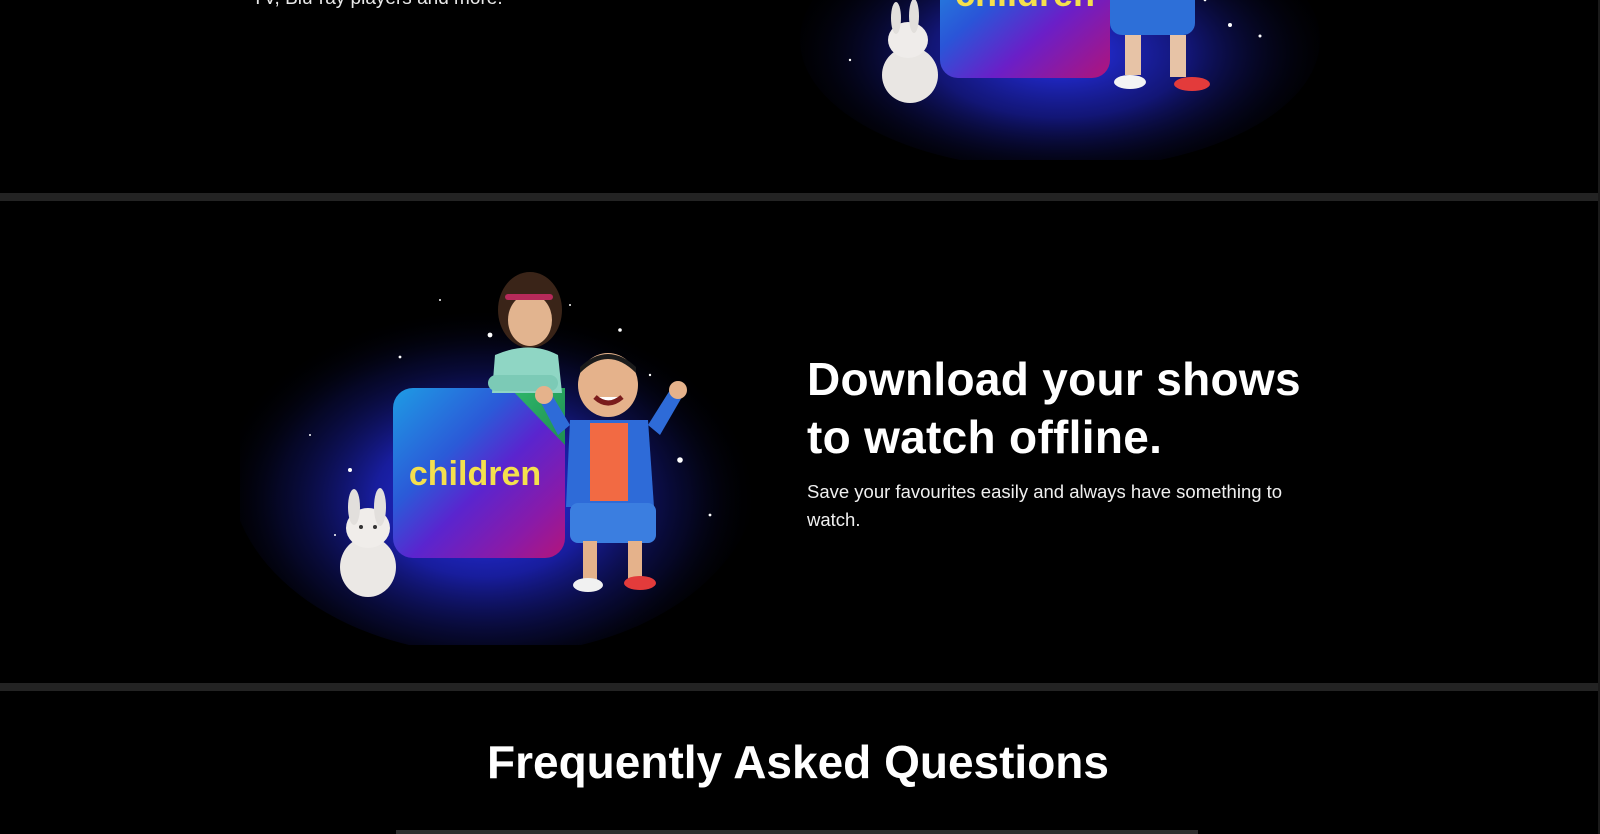 The width and height of the screenshot is (1600, 834). I want to click on kids-profile-illustration-top: children, so click(1060, 80).